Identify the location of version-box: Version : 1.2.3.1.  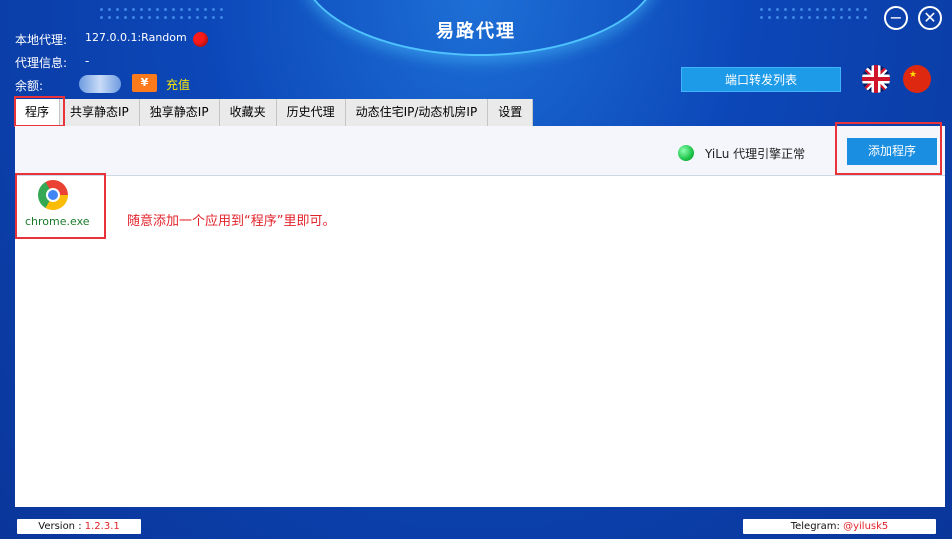
(79, 526).